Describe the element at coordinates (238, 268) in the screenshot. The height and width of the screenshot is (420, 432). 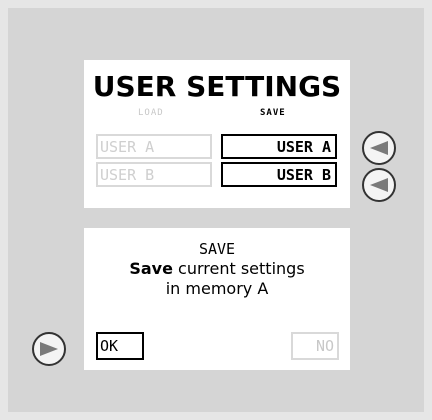
I see `dialog-message-rest: current settings` at that location.